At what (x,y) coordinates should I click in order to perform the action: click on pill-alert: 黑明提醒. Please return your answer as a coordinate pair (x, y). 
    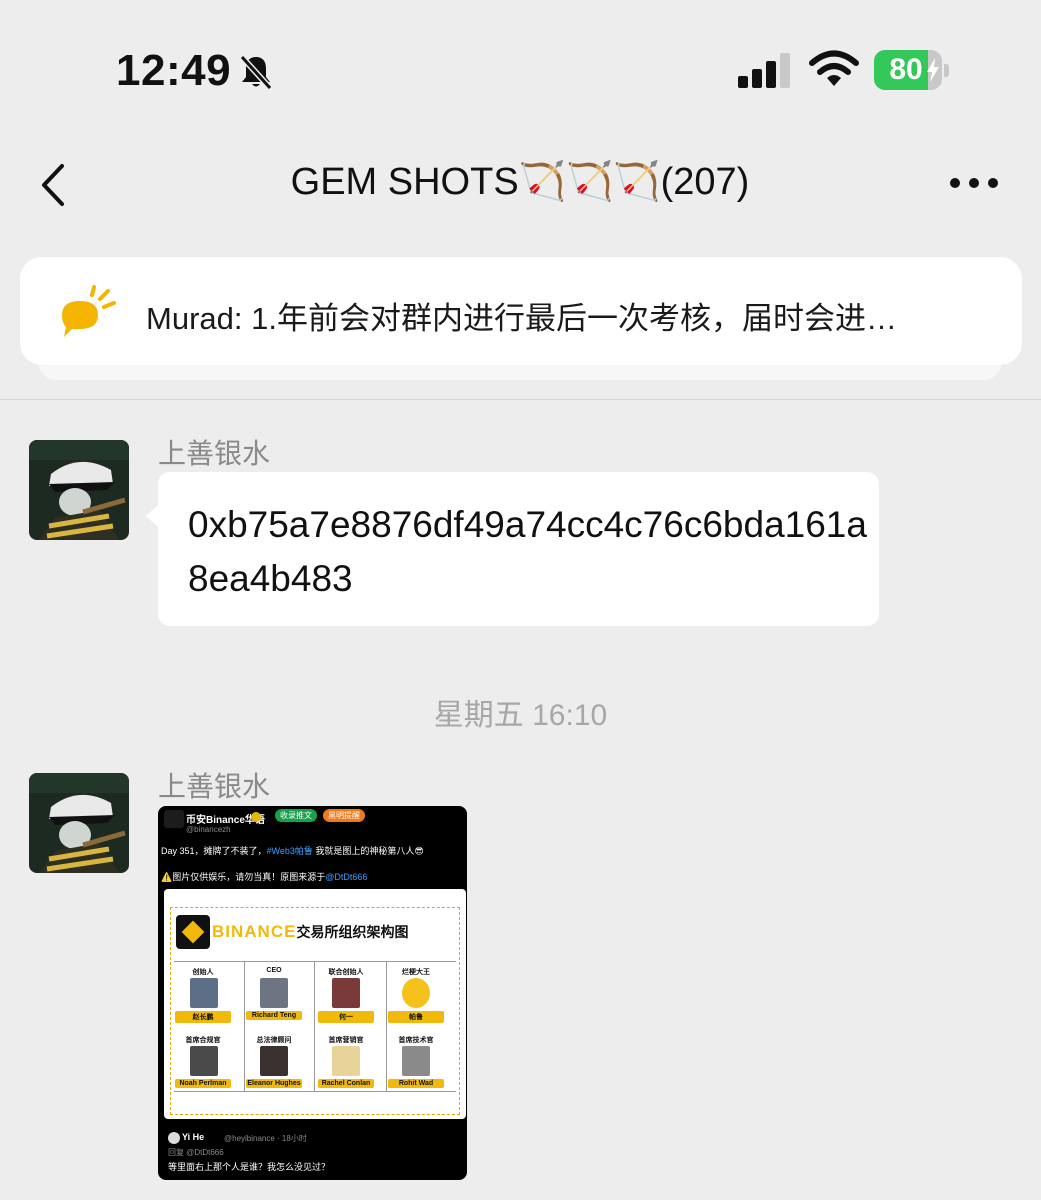
    Looking at the image, I should click on (344, 815).